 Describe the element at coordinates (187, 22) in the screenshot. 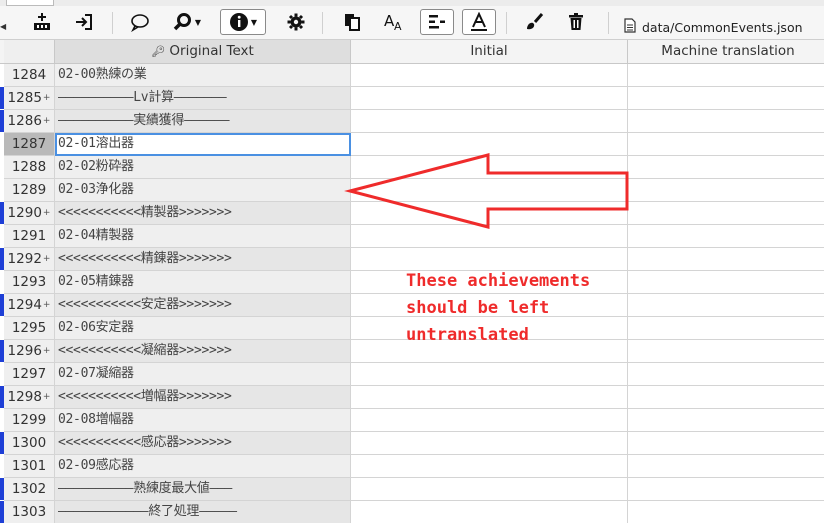

I see `search-button: ▼` at that location.